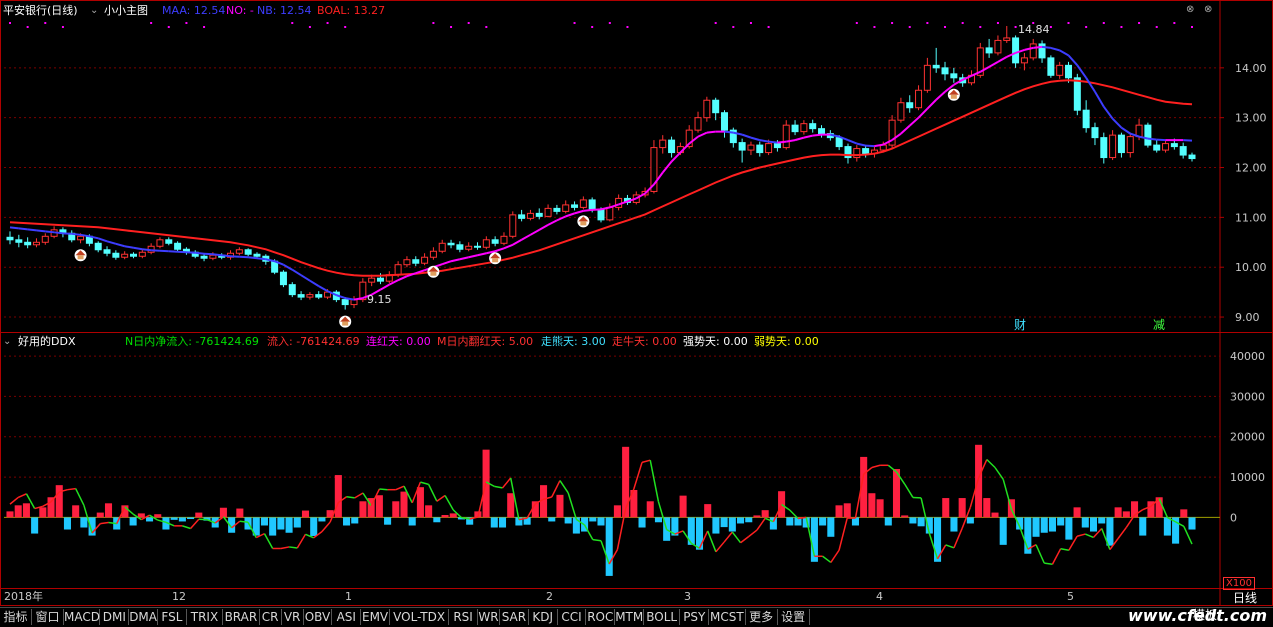 Image resolution: width=1273 pixels, height=627 pixels. I want to click on tab-7: BRAR, so click(241, 617).